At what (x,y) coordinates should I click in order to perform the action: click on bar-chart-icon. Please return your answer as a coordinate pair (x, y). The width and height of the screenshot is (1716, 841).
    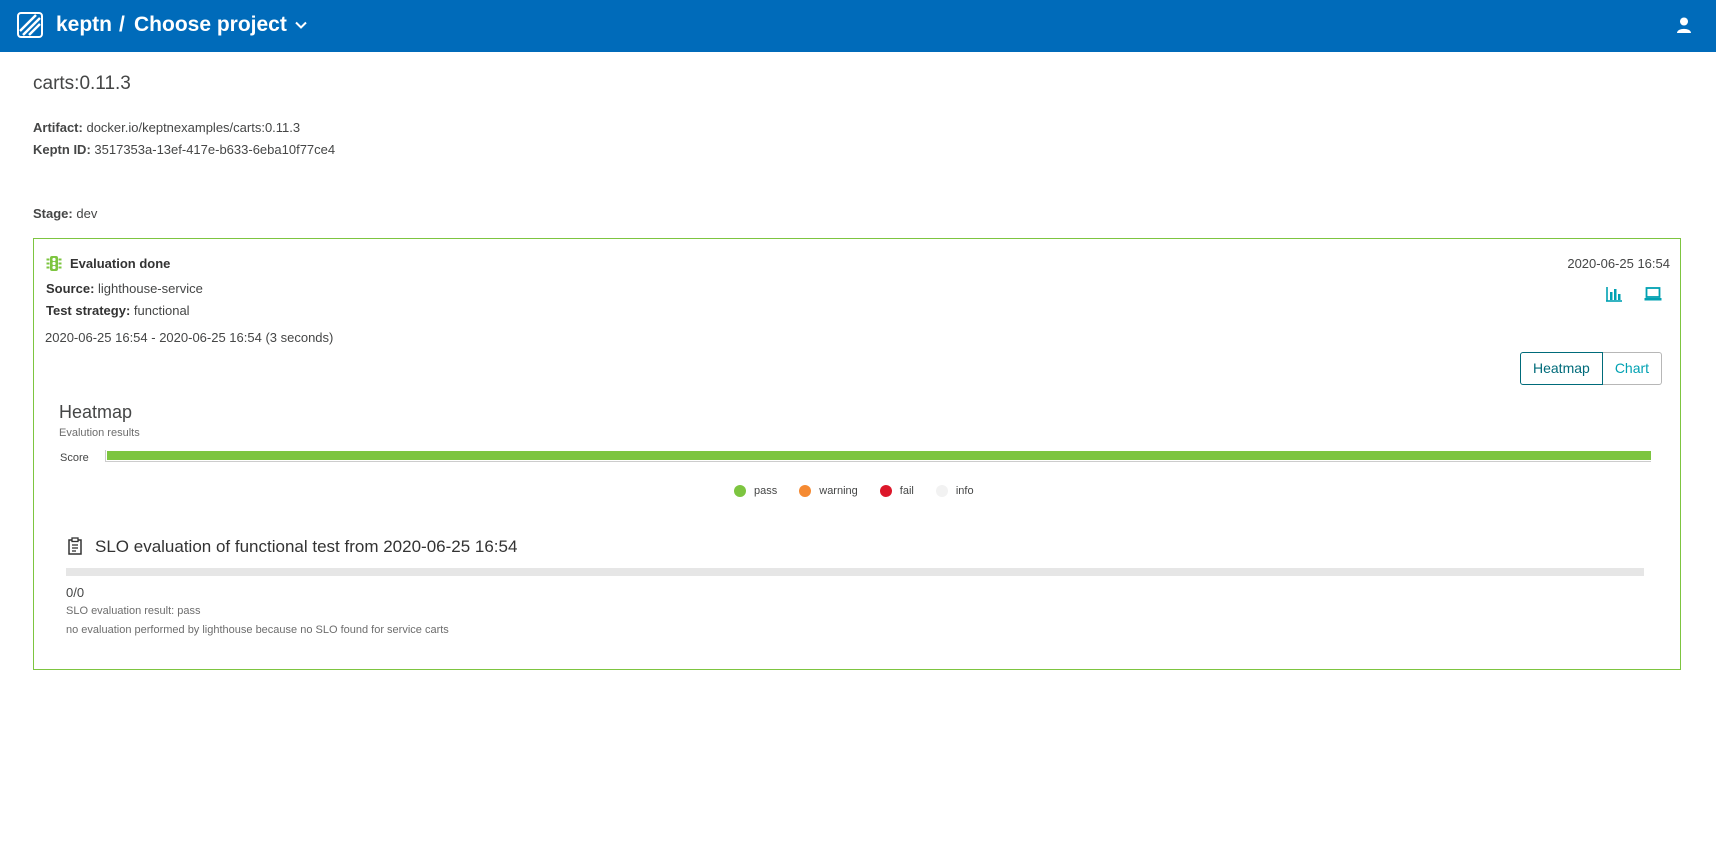
    Looking at the image, I should click on (1614, 294).